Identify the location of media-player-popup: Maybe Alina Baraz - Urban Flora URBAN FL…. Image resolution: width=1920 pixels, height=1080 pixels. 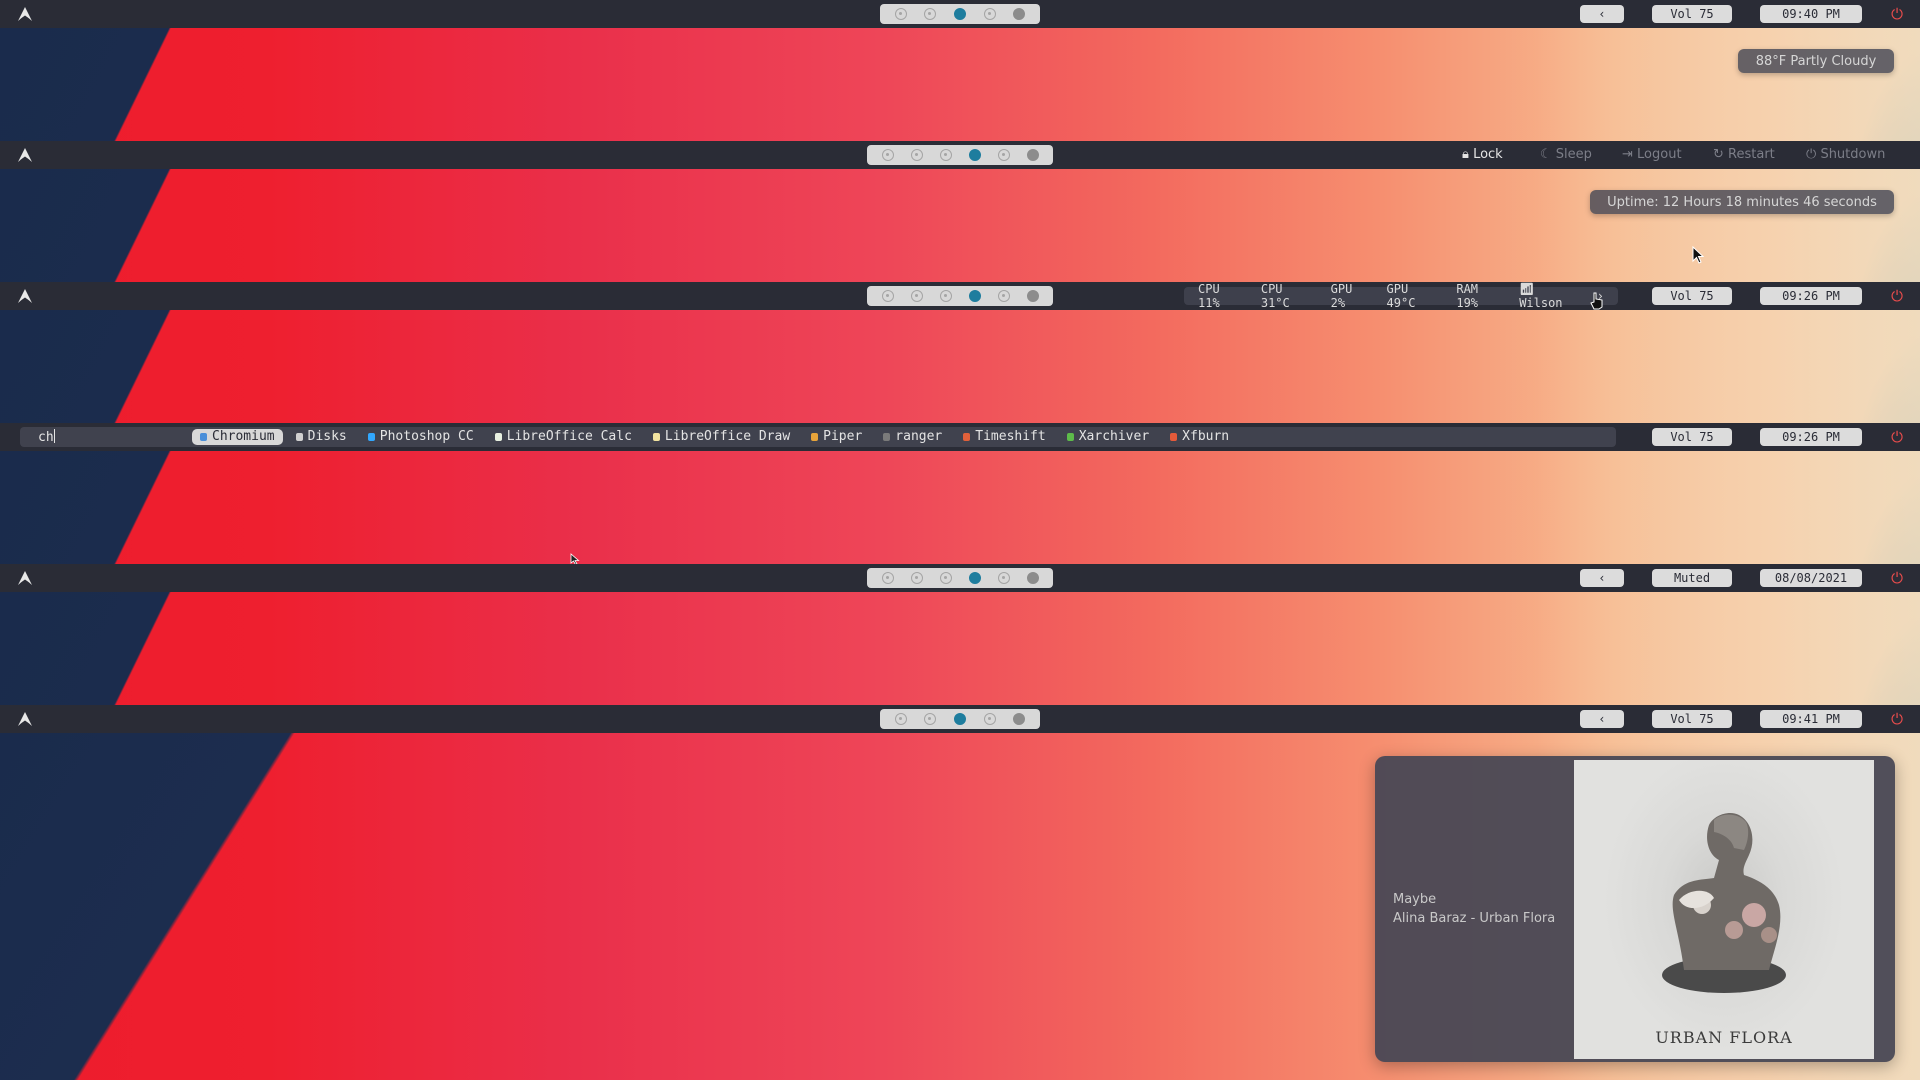
(1635, 909).